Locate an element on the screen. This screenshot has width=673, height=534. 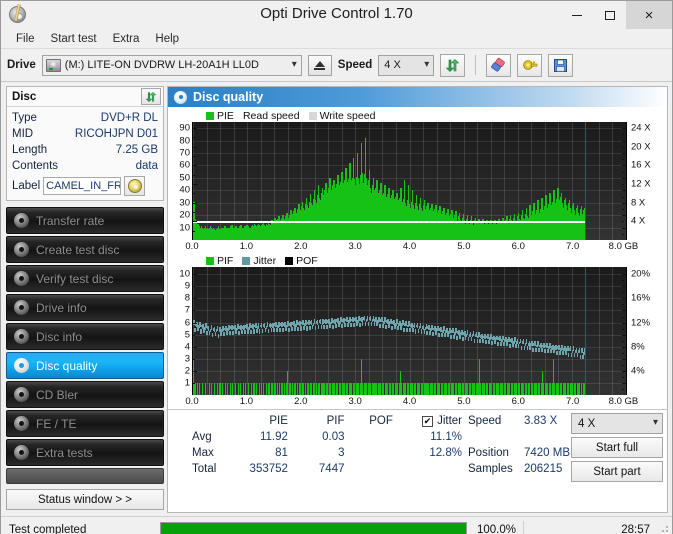
sidebar-item-label: CD Bler is located at coordinates (57, 394).